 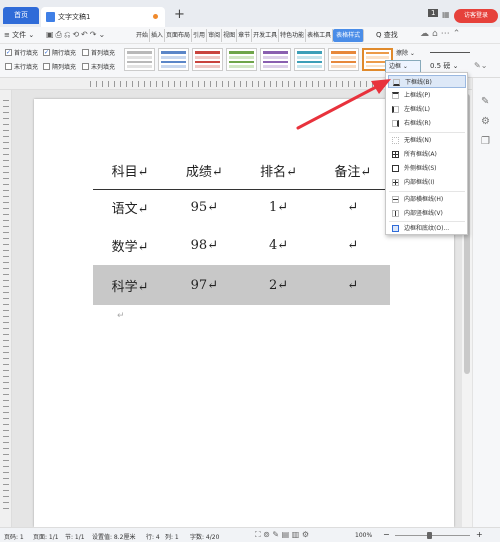 What do you see at coordinates (85, 66) in the screenshot?
I see `checkbox-icon` at bounding box center [85, 66].